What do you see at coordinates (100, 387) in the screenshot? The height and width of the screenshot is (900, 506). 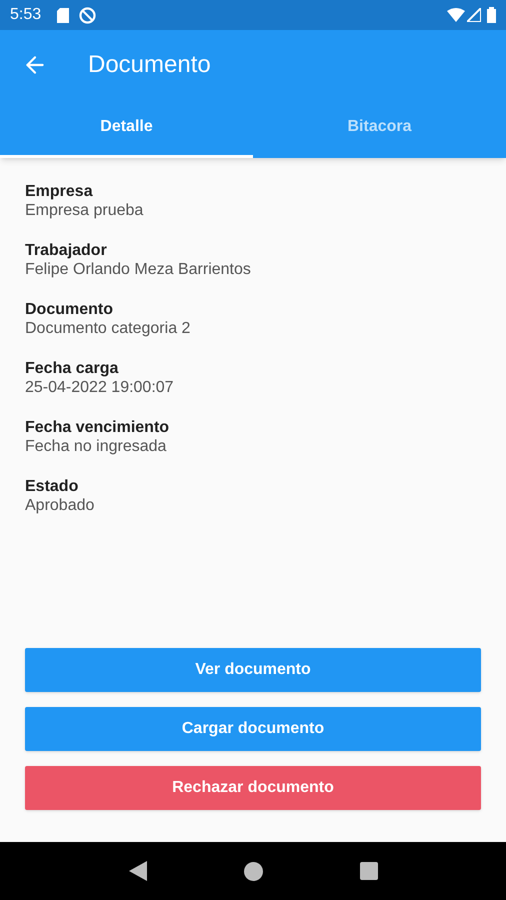 I see `field-value: 25-04-2022 19:00:07` at bounding box center [100, 387].